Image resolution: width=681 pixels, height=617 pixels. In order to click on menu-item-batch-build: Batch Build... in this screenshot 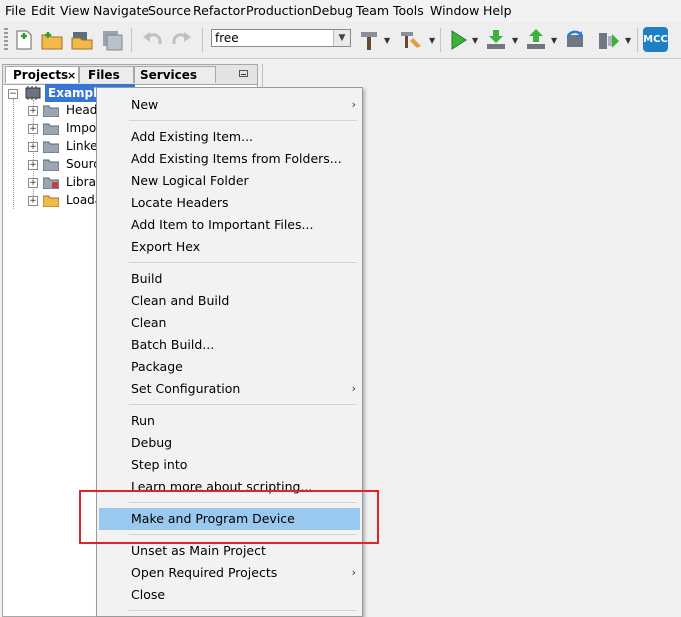, I will do `click(229, 345)`.